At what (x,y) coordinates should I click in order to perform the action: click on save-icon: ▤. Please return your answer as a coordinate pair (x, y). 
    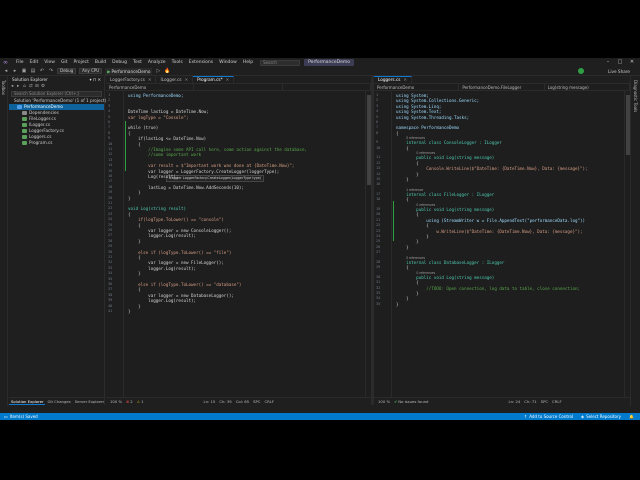
    Looking at the image, I should click on (33, 71).